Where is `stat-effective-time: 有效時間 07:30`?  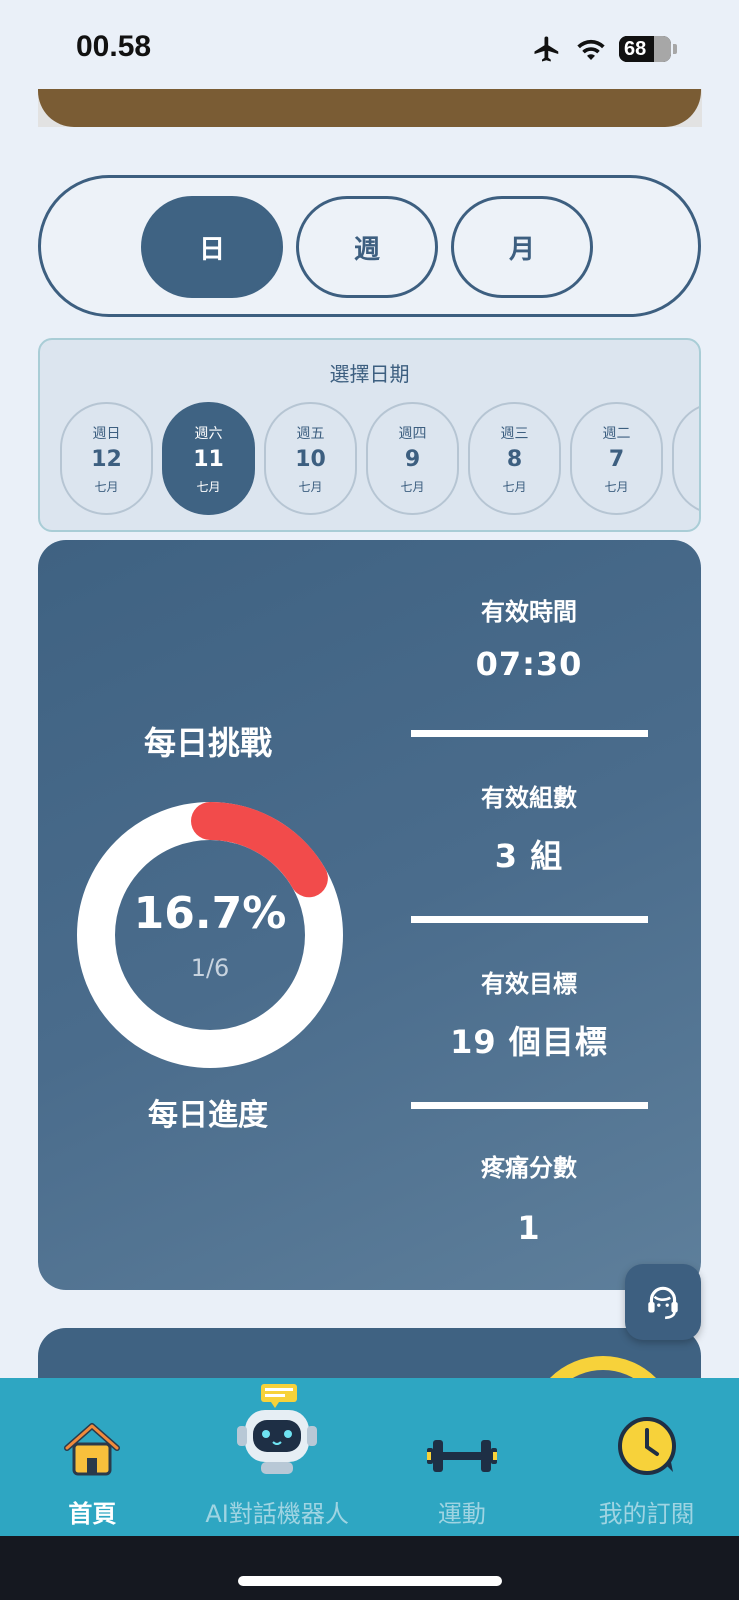 stat-effective-time: 有效時間 07:30 is located at coordinates (529, 637).